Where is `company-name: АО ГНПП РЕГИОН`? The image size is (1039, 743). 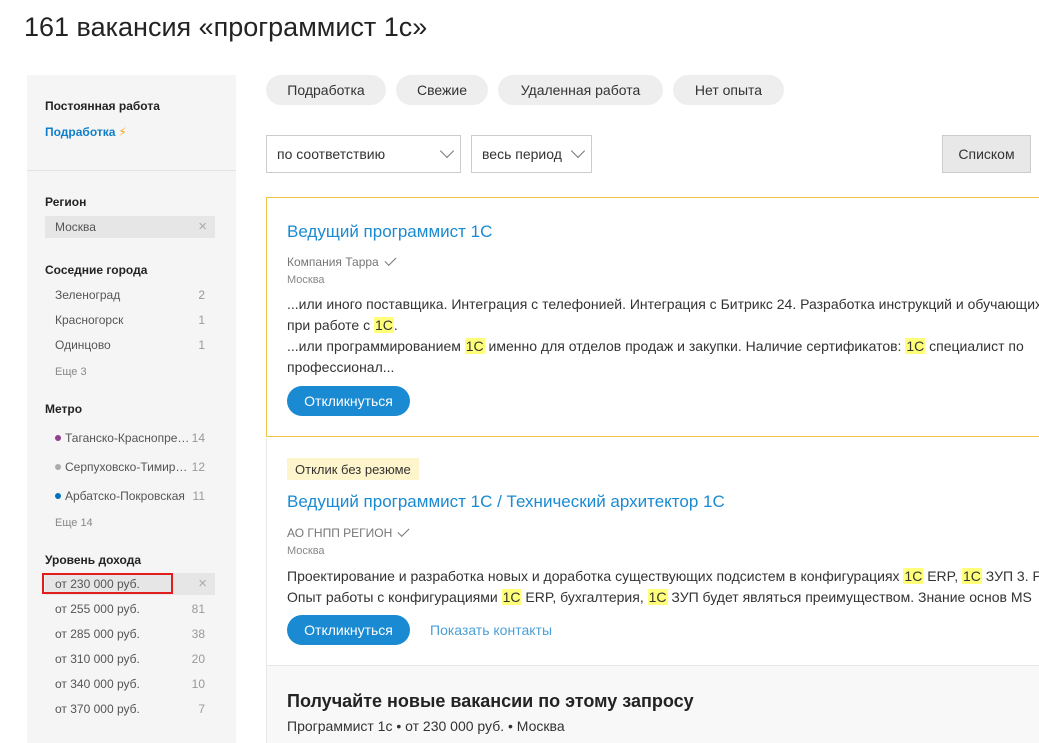
company-name: АО ГНПП РЕГИОН is located at coordinates (348, 532).